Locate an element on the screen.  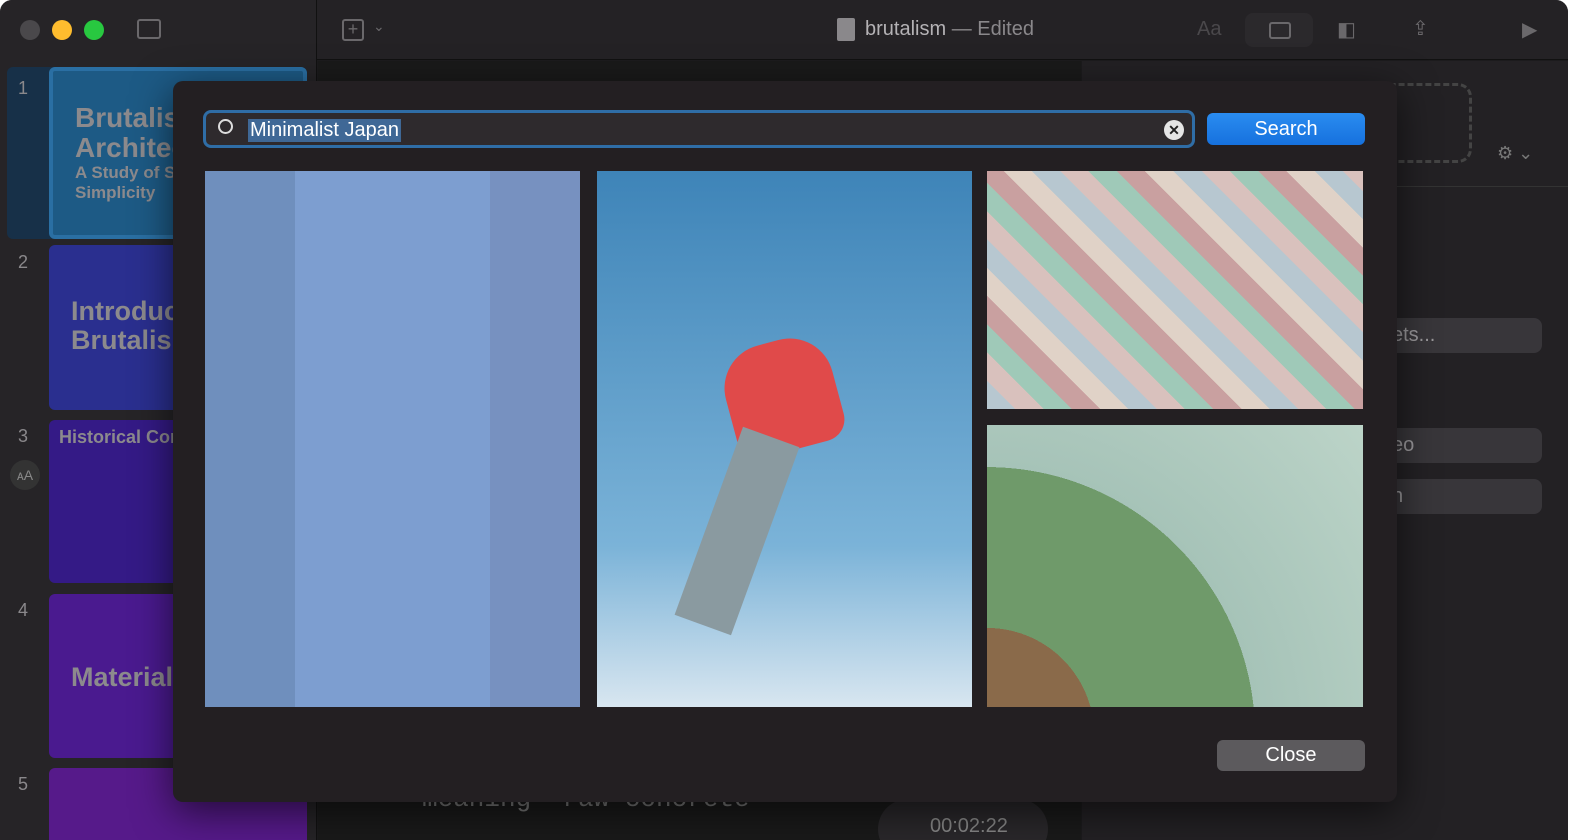
text-size-icon: ᴀA is located at coordinates (25, 475).